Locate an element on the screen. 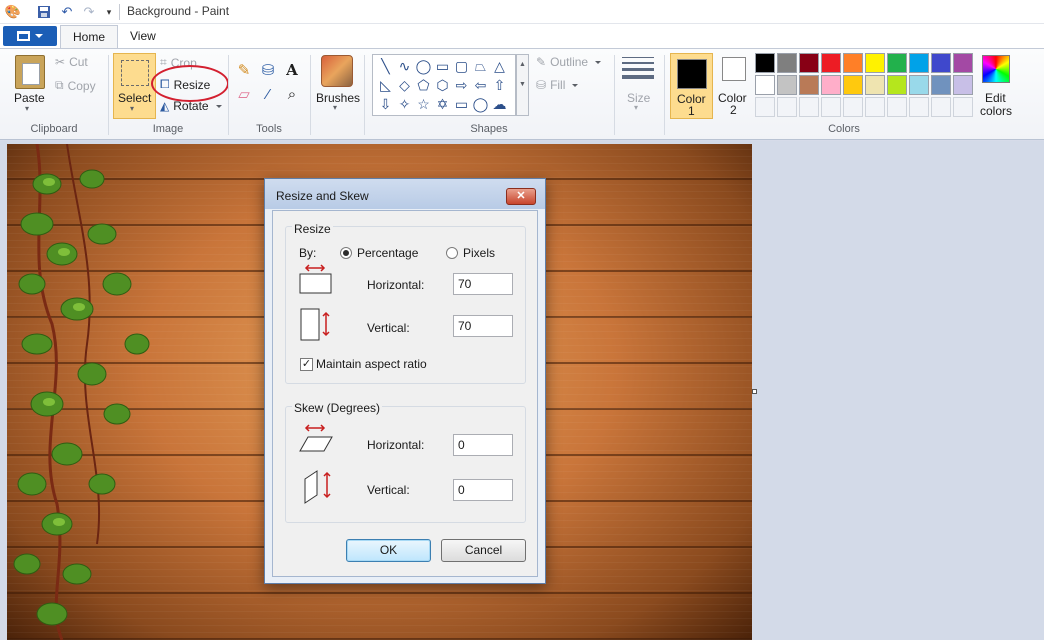  polygon-shape-icon: ⏢ is located at coordinates (480, 66).